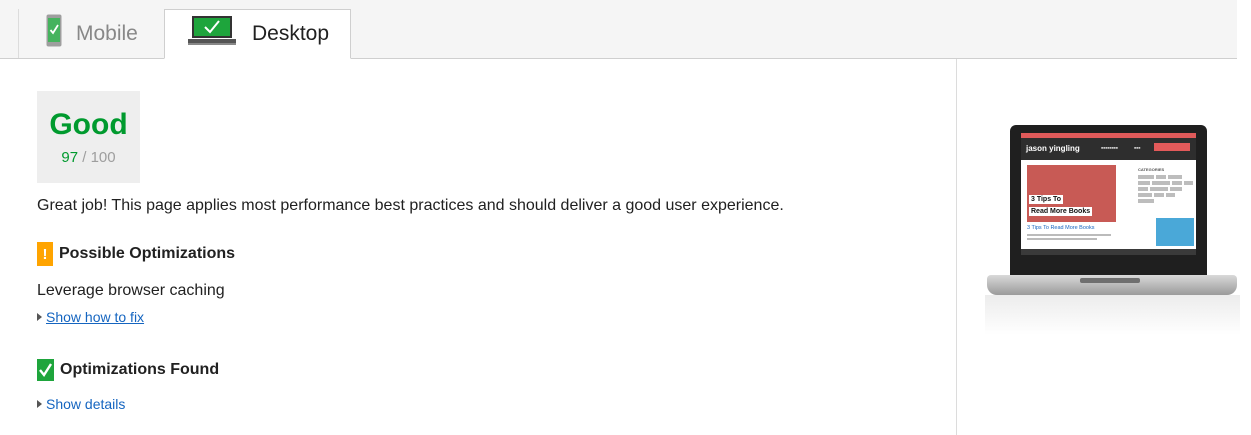 The height and width of the screenshot is (435, 1251). Describe the element at coordinates (103, 157) in the screenshot. I see `score-max: 100` at that location.